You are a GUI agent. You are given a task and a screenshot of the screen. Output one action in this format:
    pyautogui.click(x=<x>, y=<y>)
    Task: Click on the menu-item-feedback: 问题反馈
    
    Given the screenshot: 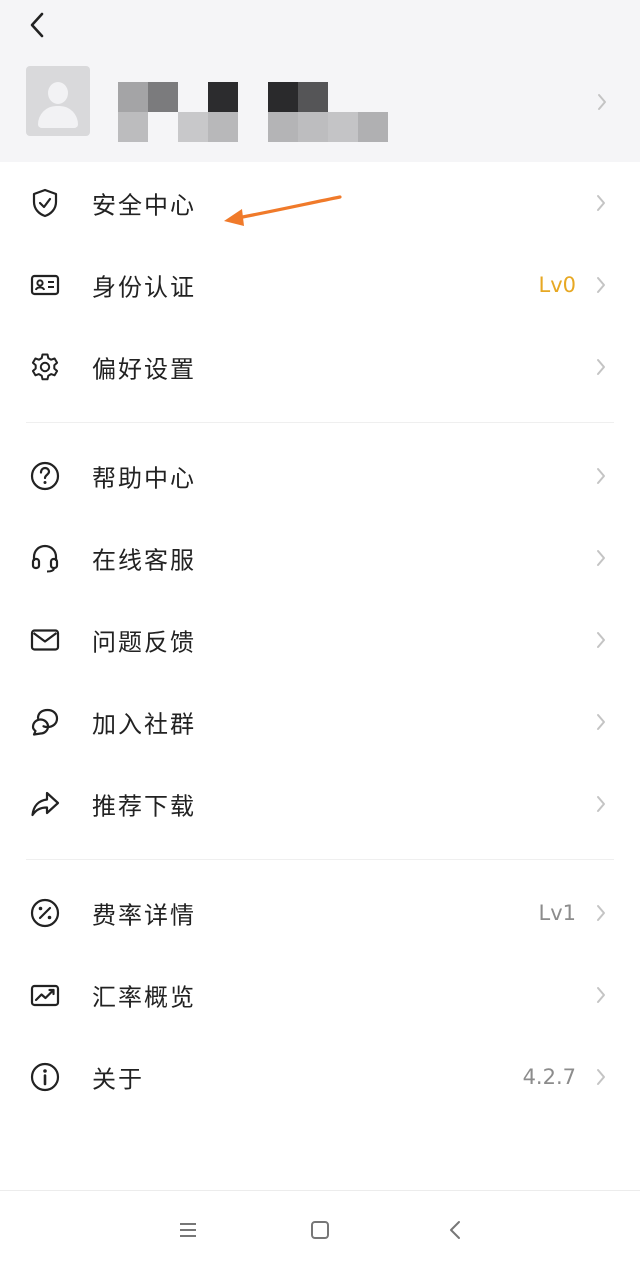 What is the action you would take?
    pyautogui.click(x=320, y=640)
    